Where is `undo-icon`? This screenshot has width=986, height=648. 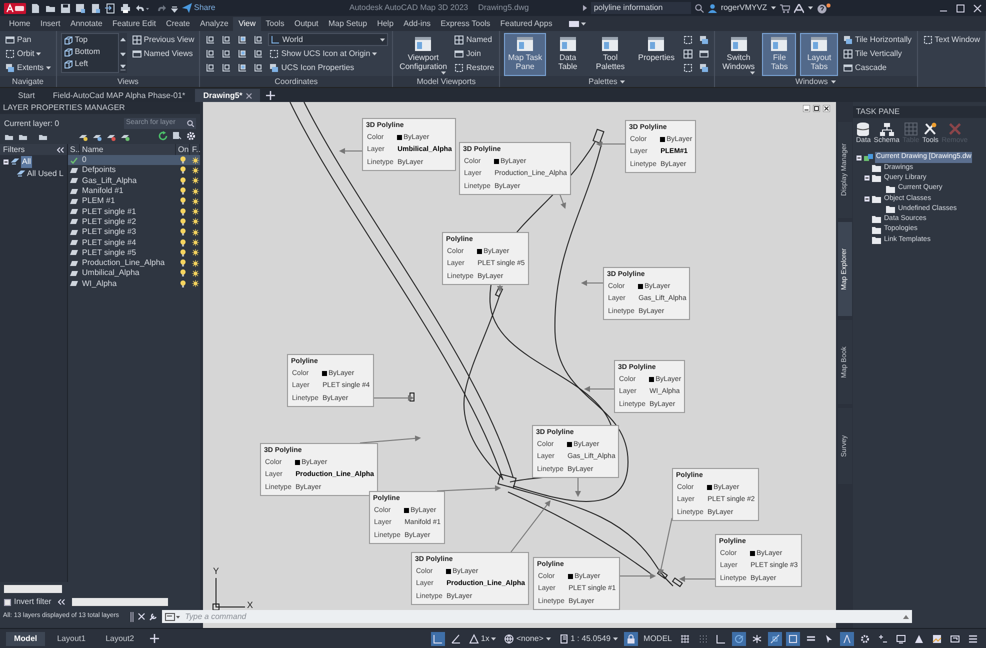
undo-icon is located at coordinates (142, 8).